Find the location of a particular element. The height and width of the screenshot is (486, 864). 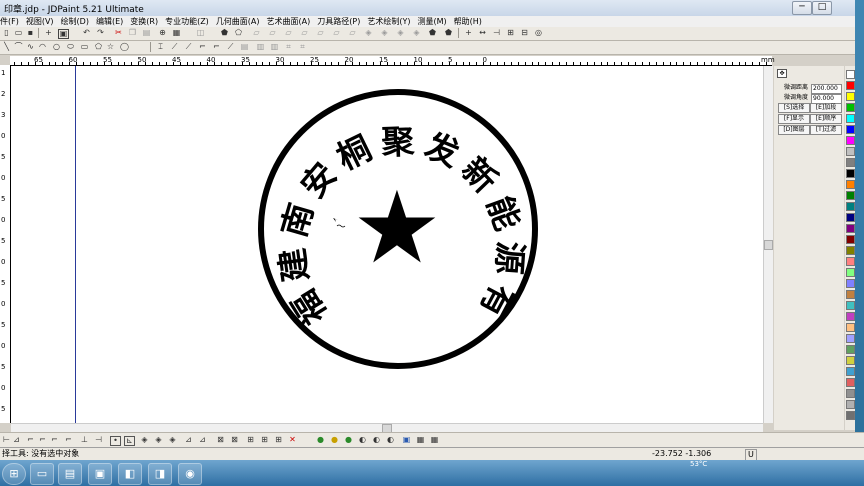

start-button: ⊞ is located at coordinates (14, 474).